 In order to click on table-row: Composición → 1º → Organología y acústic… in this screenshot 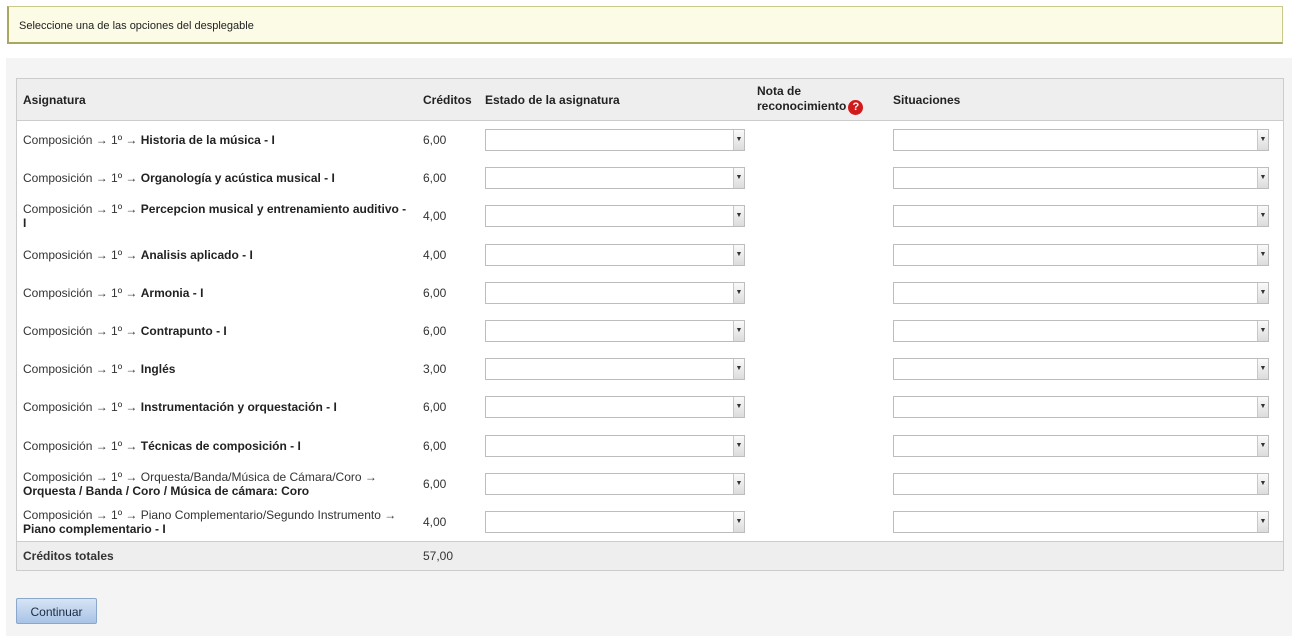, I will do `click(650, 178)`.